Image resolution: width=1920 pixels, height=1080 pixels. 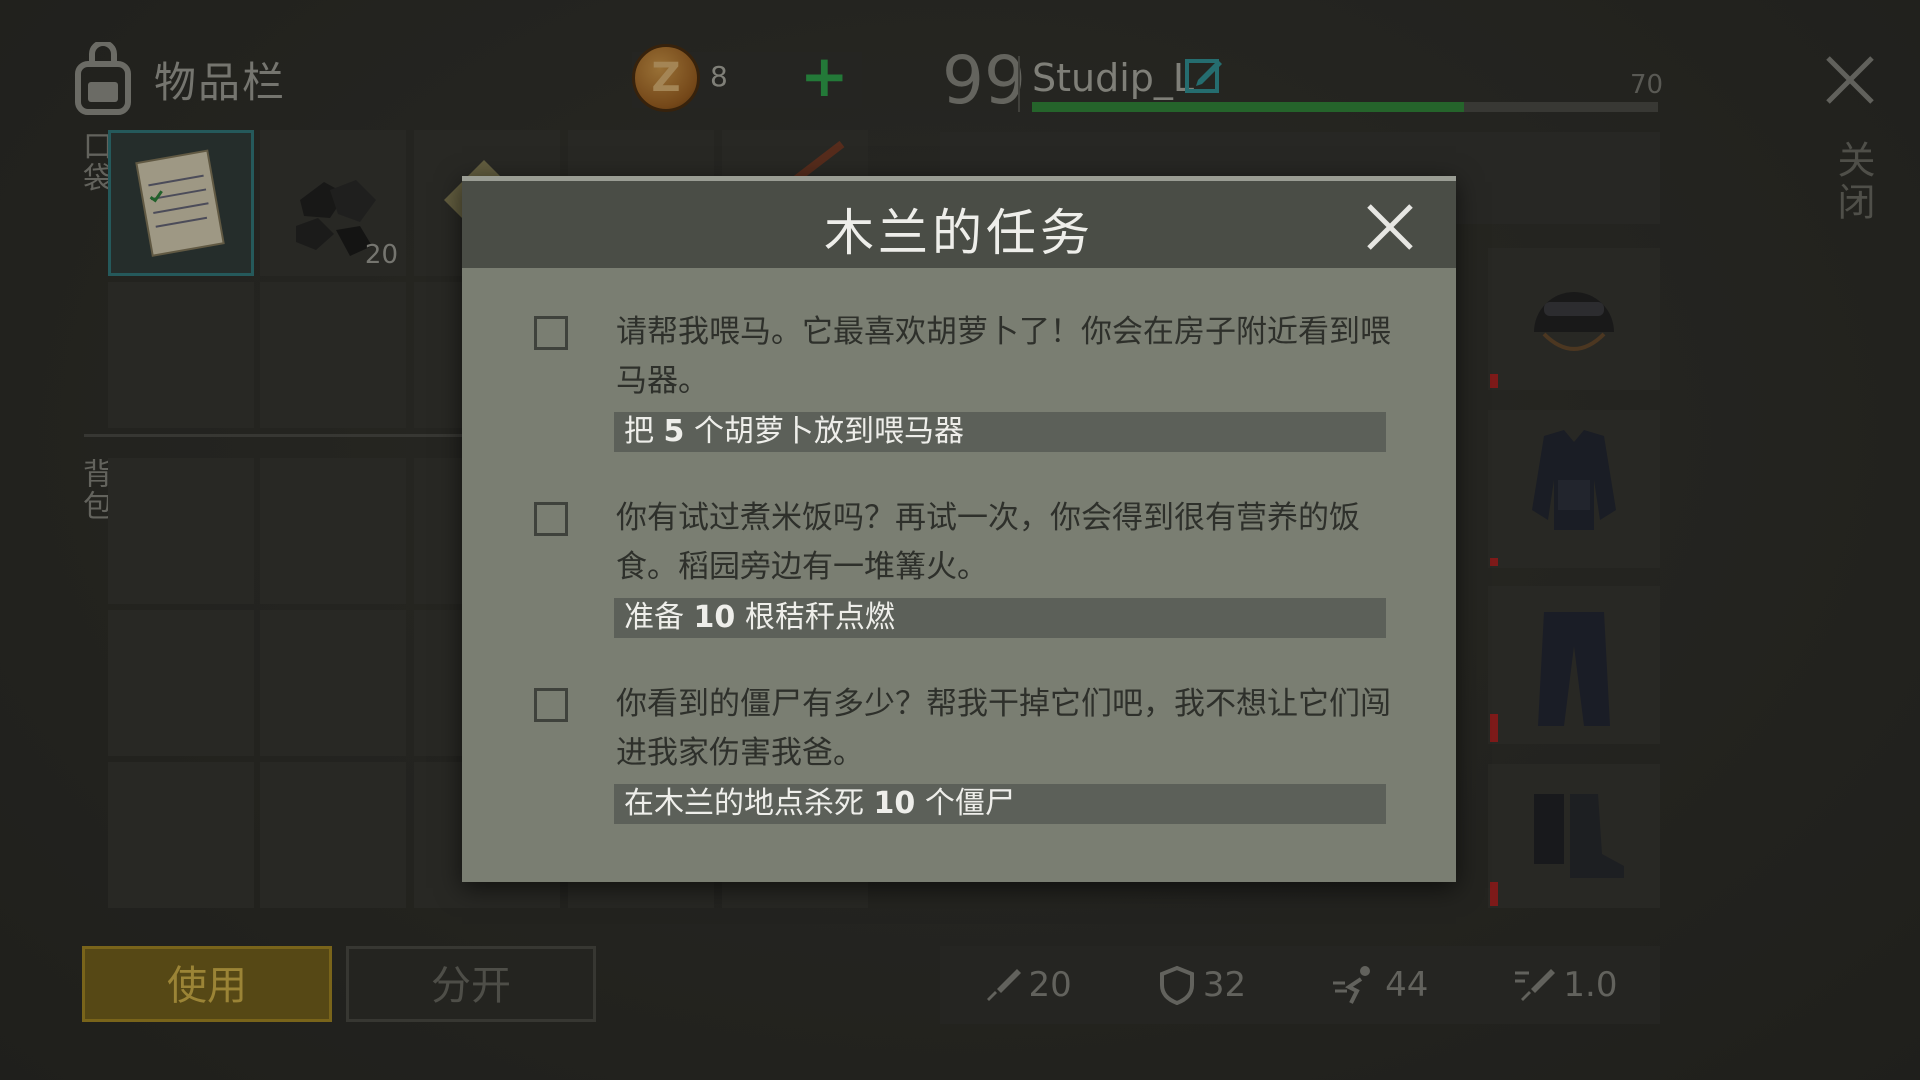 I want to click on task-description: 你看到的僵尸有多少？帮我干掉它们吧，我不想让它们闯进我家伤害我爸。, so click(x=1003, y=728).